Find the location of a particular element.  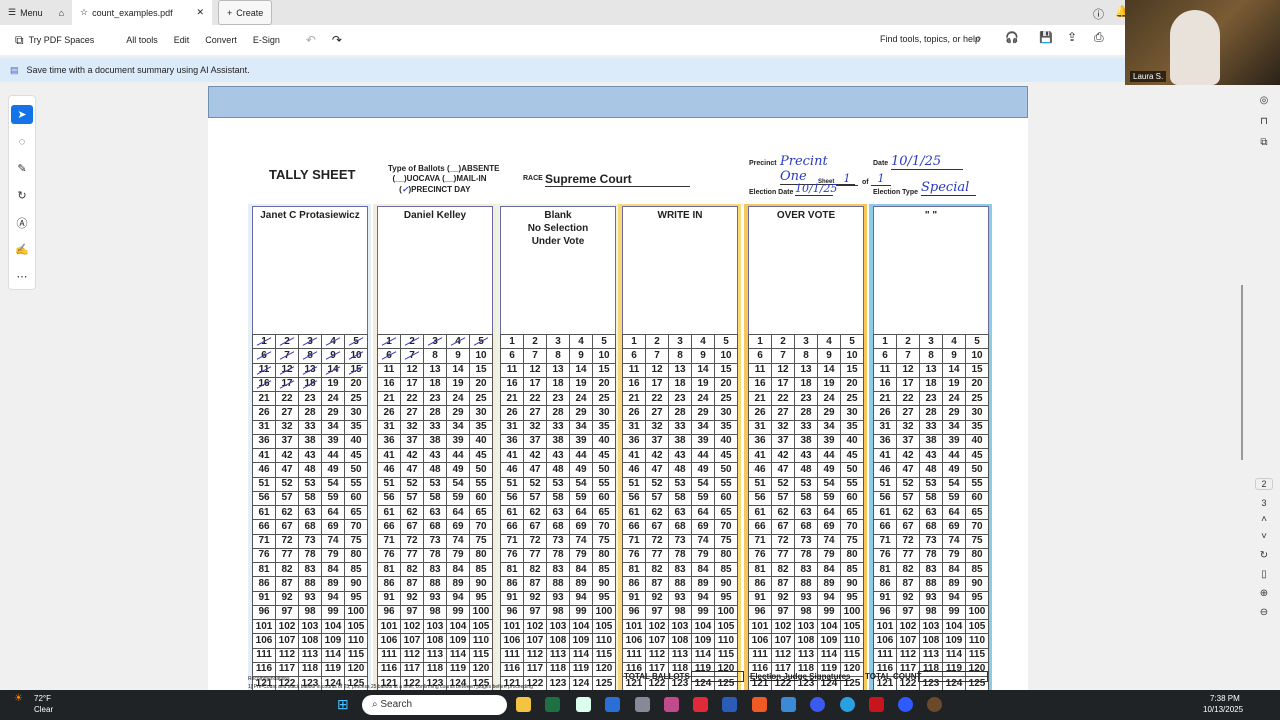

tally-number: 3 is located at coordinates (680, 341).